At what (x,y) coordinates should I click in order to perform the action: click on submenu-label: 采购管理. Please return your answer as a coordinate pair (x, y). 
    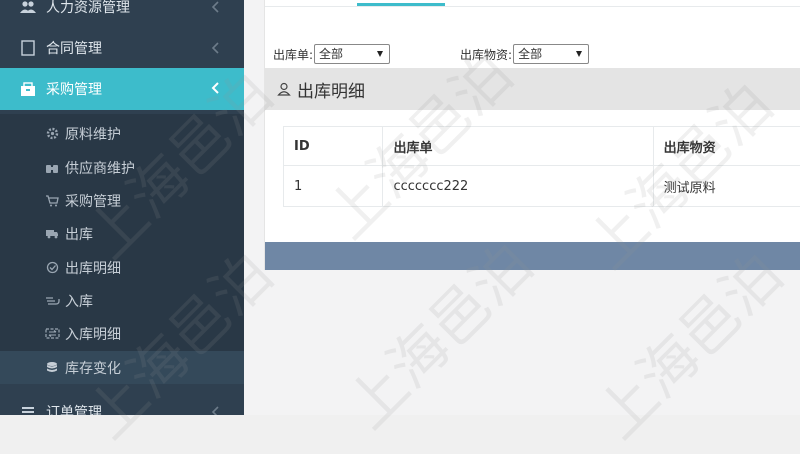
    Looking at the image, I should click on (93, 201).